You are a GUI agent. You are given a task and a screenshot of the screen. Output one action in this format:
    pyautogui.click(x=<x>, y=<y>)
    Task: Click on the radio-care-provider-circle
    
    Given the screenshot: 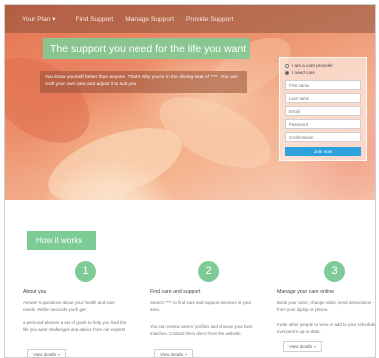 What is the action you would take?
    pyautogui.click(x=287, y=65)
    